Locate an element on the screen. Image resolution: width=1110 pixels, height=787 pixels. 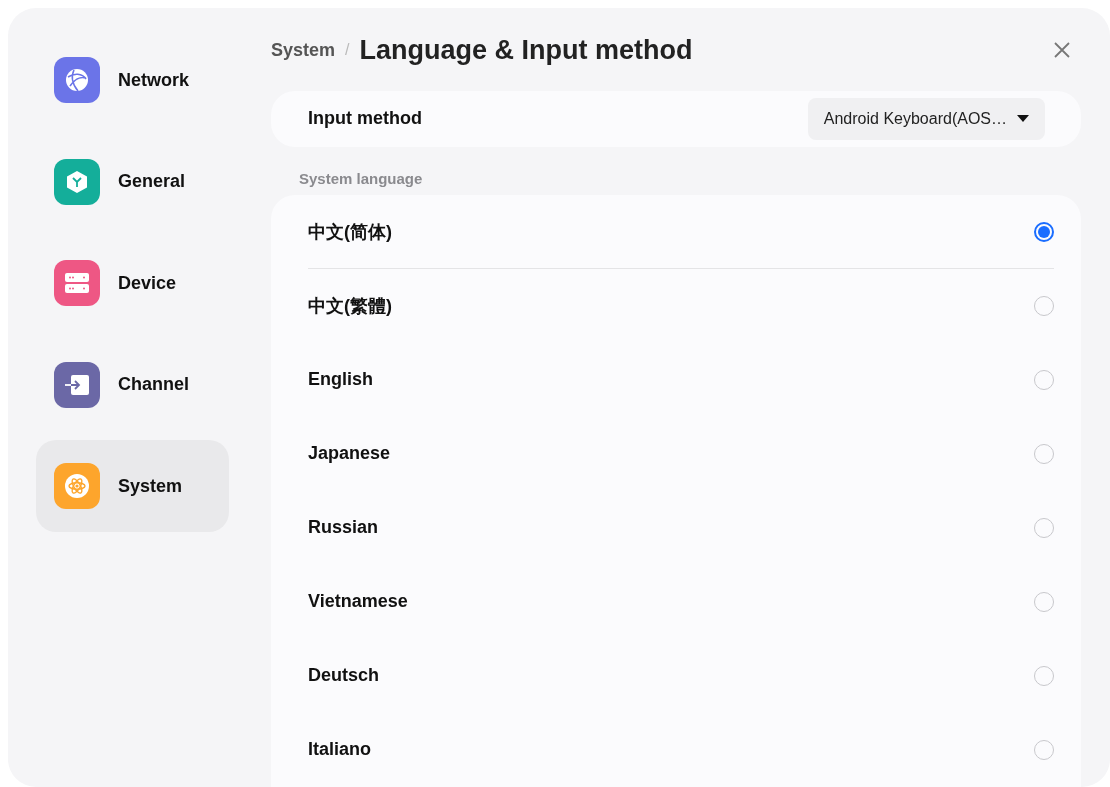
language-option: Italiano is located at coordinates (681, 750).